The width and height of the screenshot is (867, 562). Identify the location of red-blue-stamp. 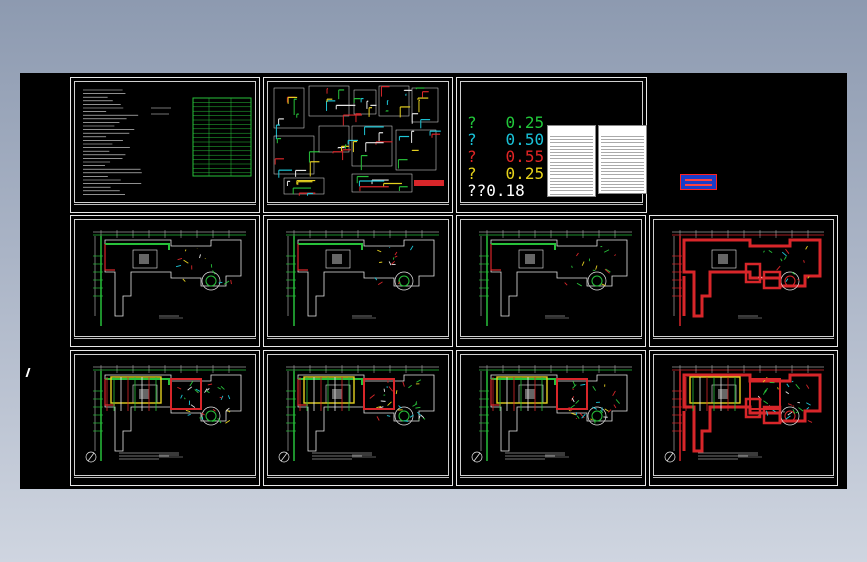
(698, 182).